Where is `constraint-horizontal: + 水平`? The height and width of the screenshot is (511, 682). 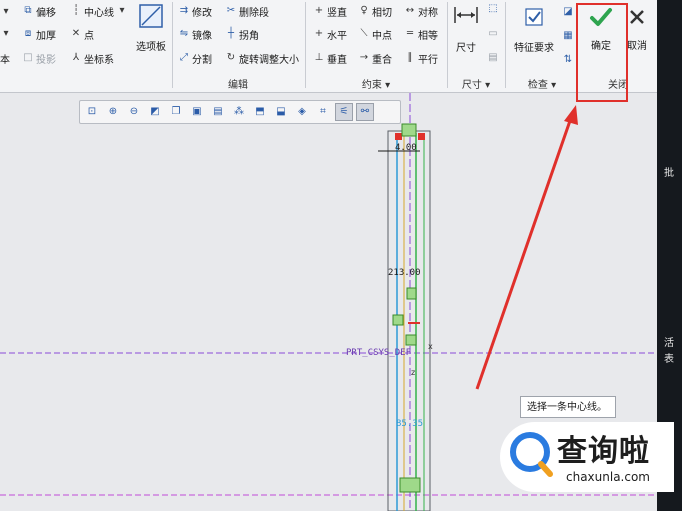
constraint-horizontal: + 水平 is located at coordinates (330, 34).